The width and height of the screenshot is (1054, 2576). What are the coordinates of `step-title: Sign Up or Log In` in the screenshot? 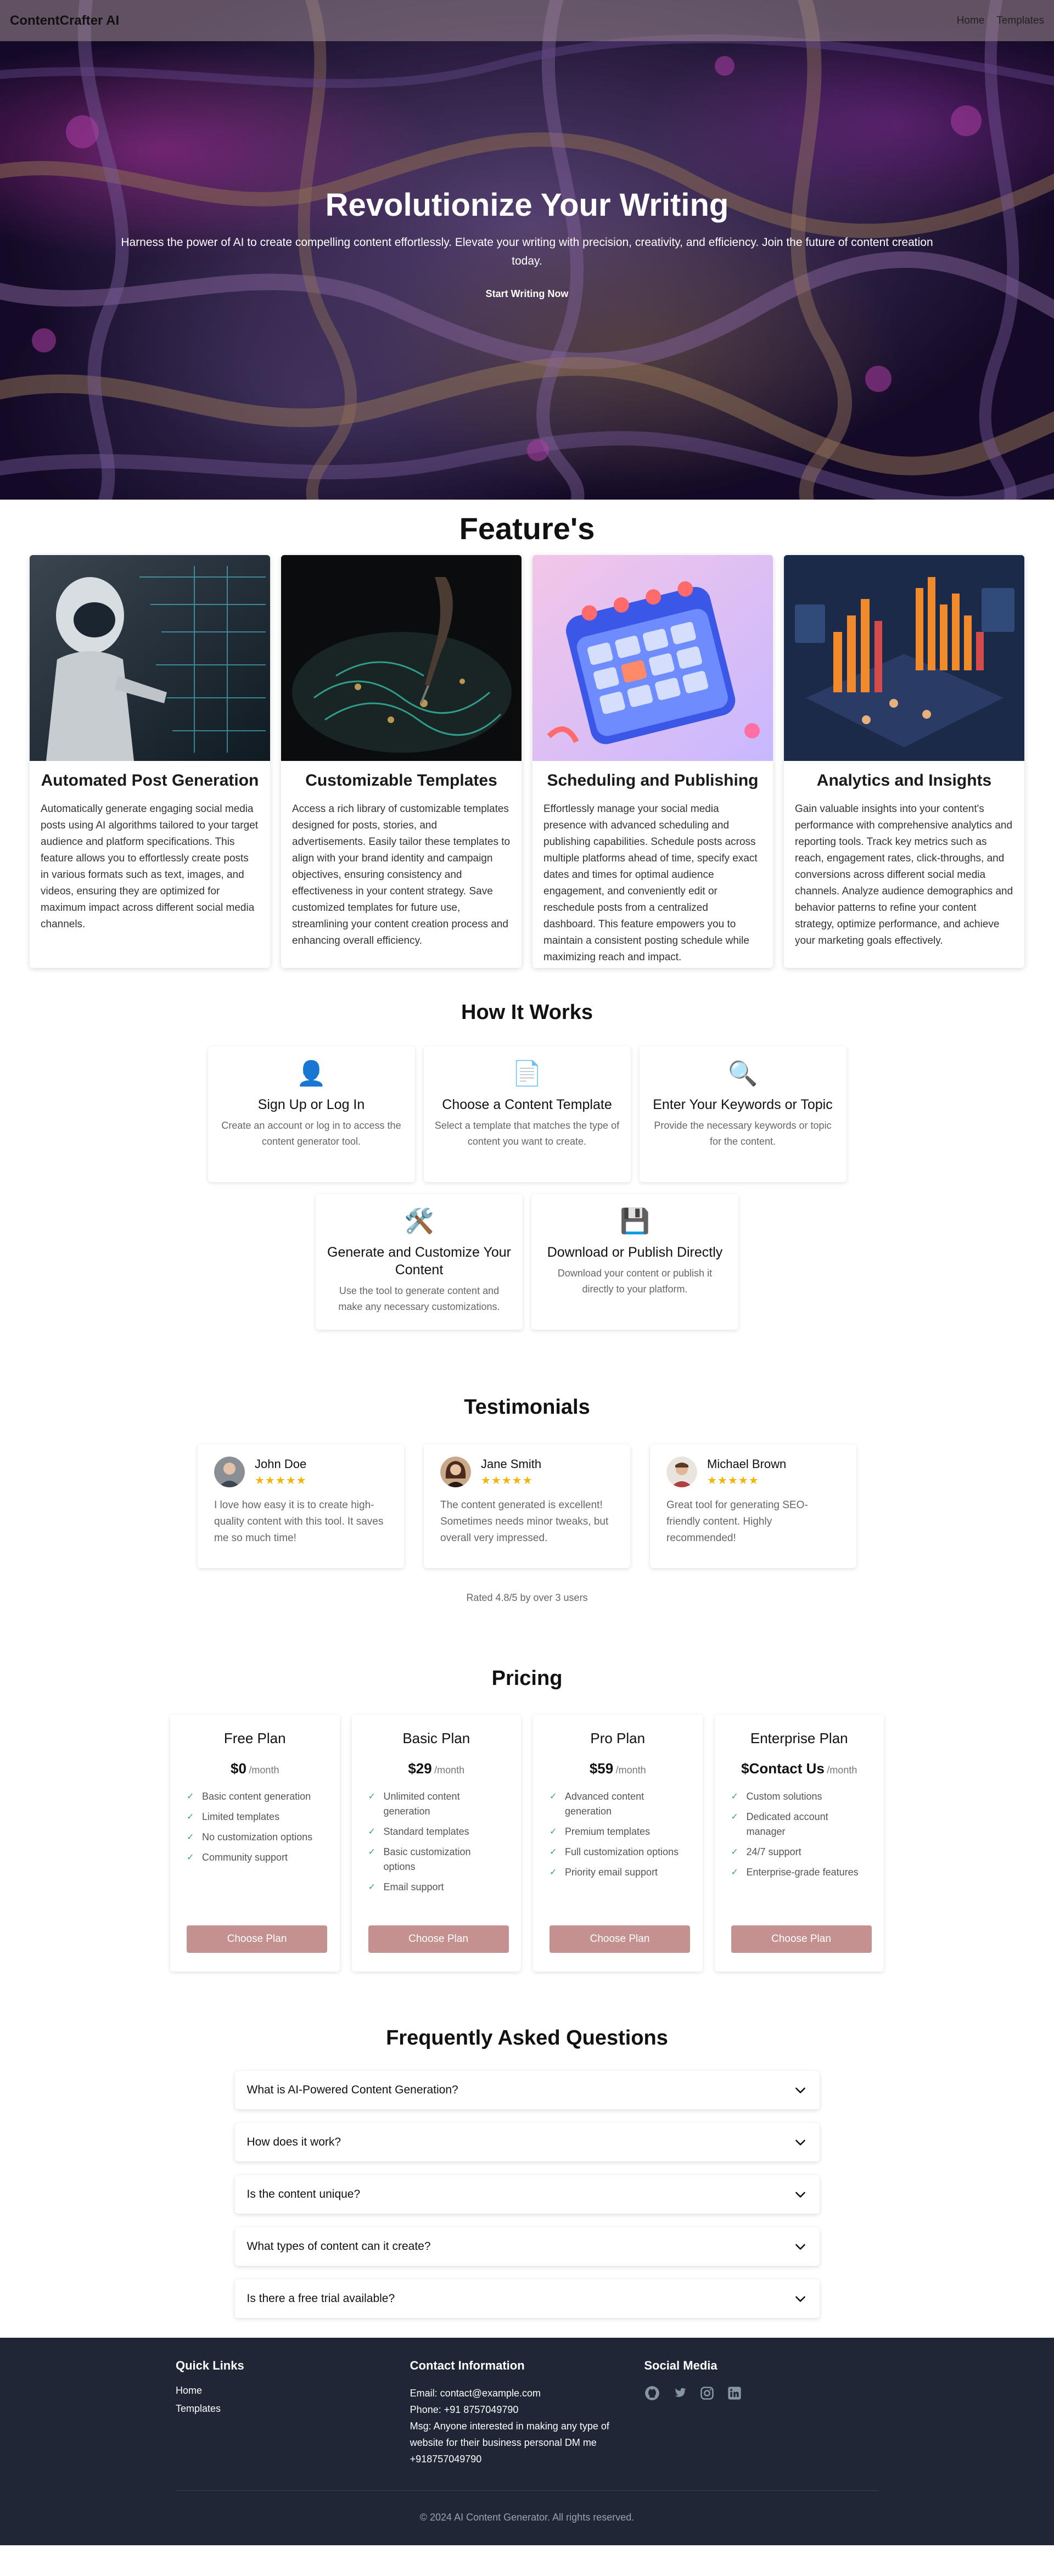 It's located at (311, 1104).